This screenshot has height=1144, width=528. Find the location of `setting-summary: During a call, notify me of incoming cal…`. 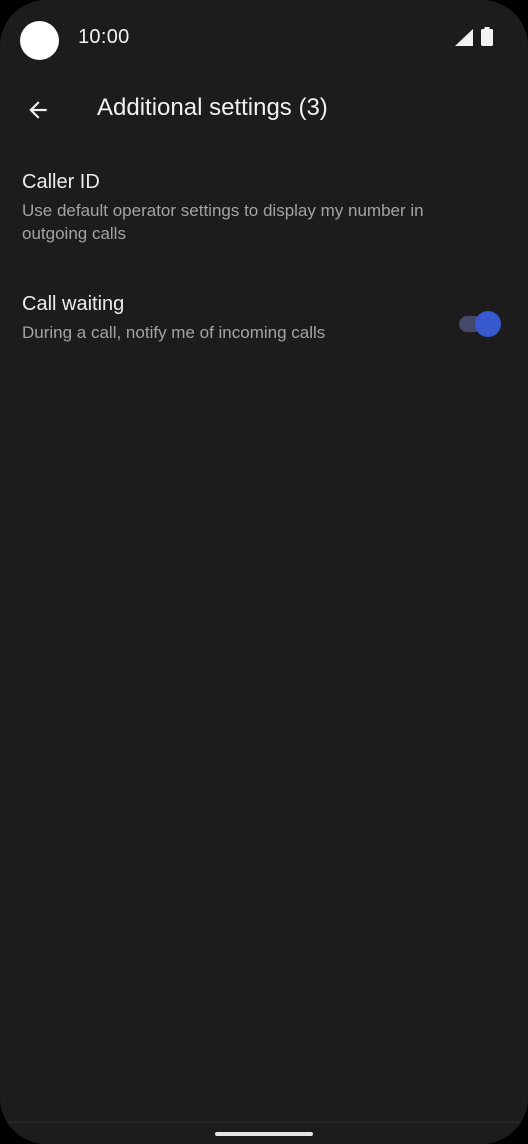

setting-summary: During a call, notify me of incoming cal… is located at coordinates (174, 332).